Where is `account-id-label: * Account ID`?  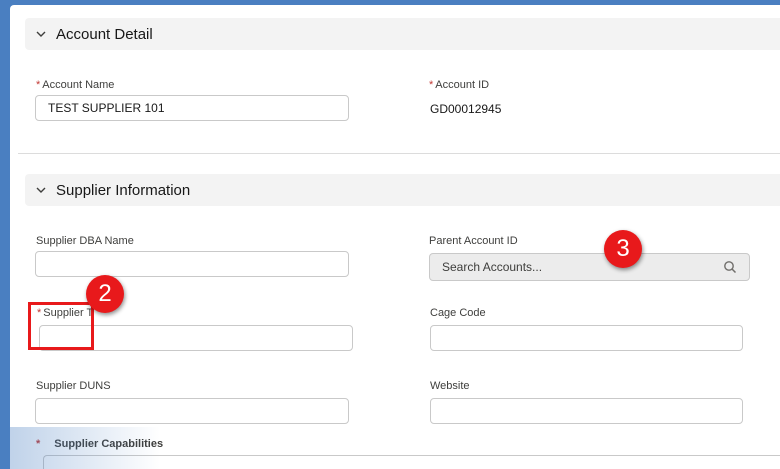 account-id-label: * Account ID is located at coordinates (459, 85).